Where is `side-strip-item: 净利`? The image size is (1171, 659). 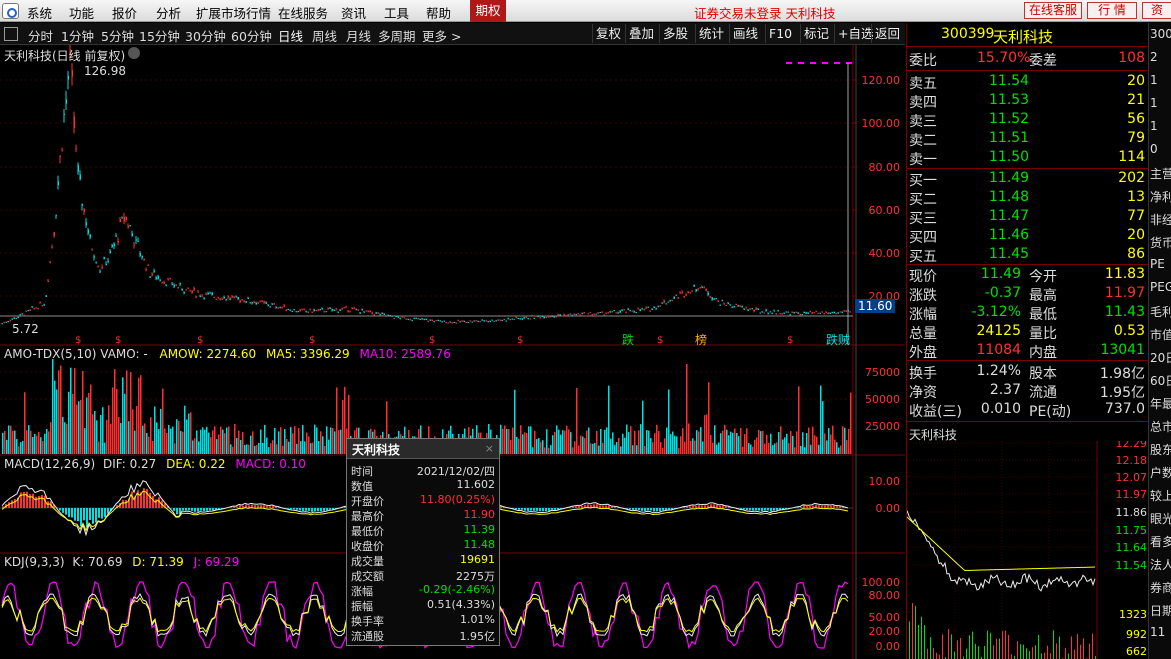 side-strip-item: 净利 is located at coordinates (1160, 196).